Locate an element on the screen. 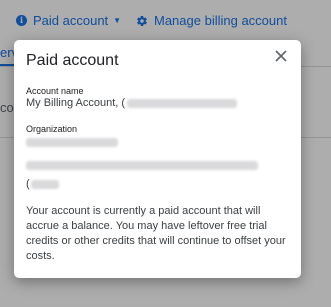 This screenshot has width=331, height=307. account-name-text: My Billing Account, ( is located at coordinates (76, 103).